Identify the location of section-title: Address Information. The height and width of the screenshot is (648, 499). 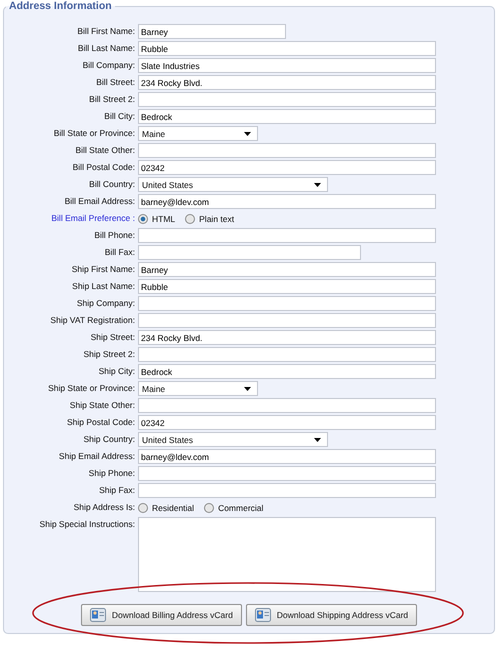
(60, 6).